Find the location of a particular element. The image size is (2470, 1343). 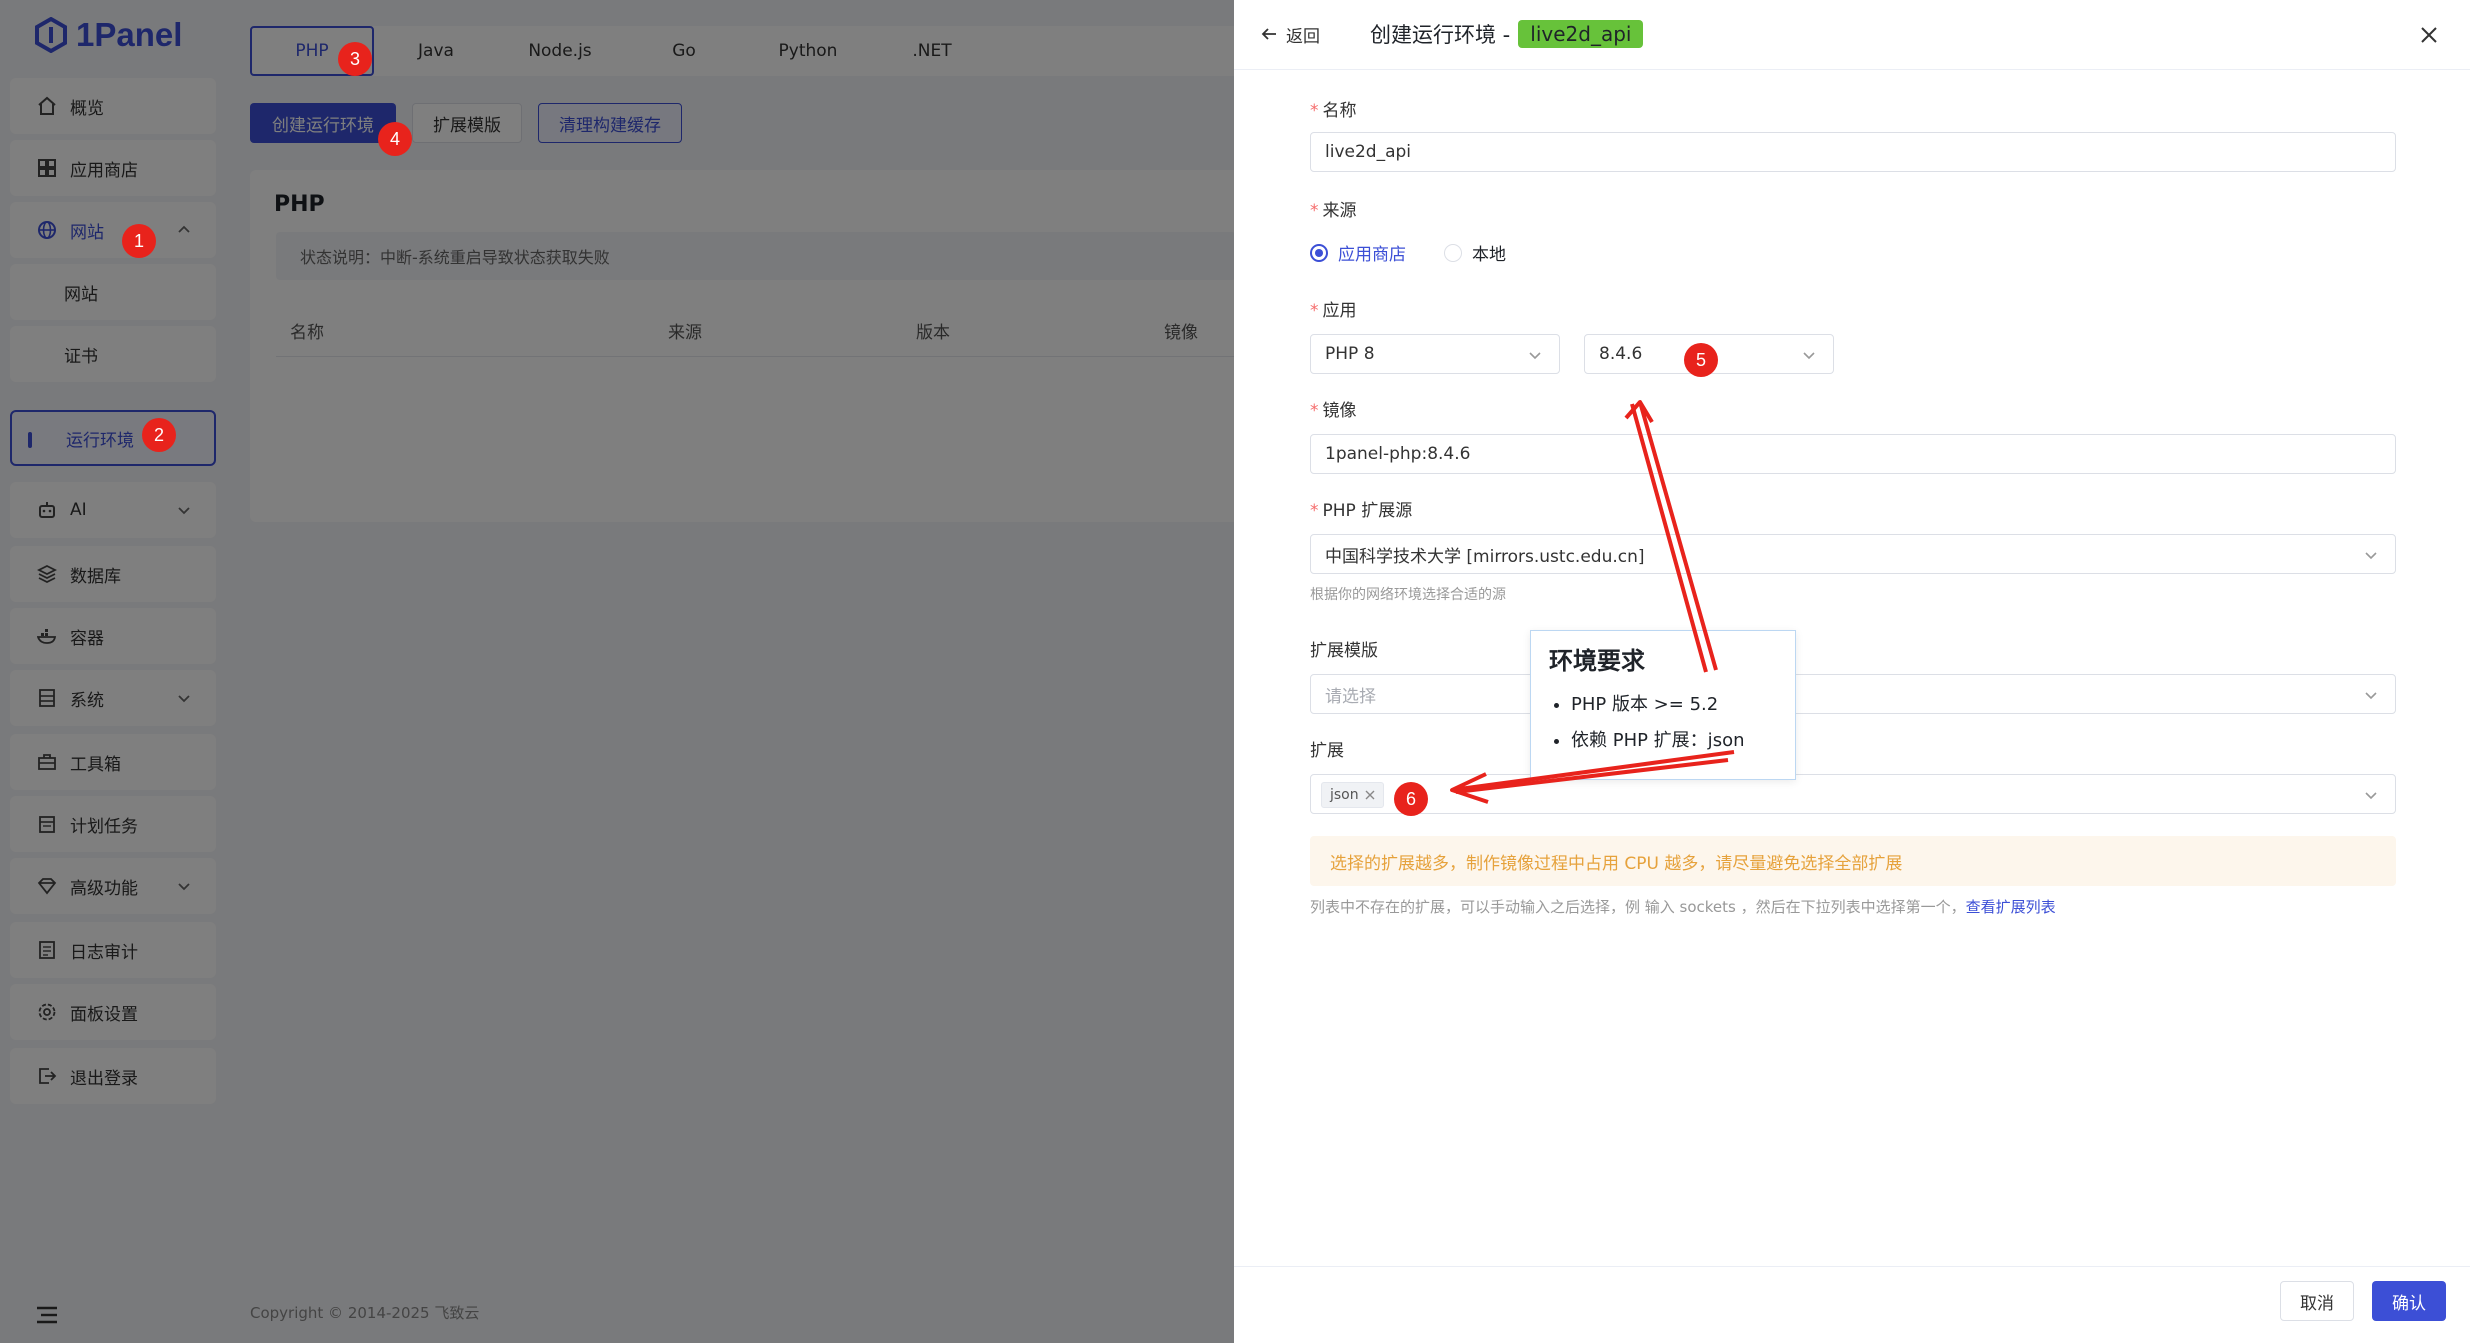

callout-item: 依赖 PHP 扩展：json is located at coordinates (1658, 741).